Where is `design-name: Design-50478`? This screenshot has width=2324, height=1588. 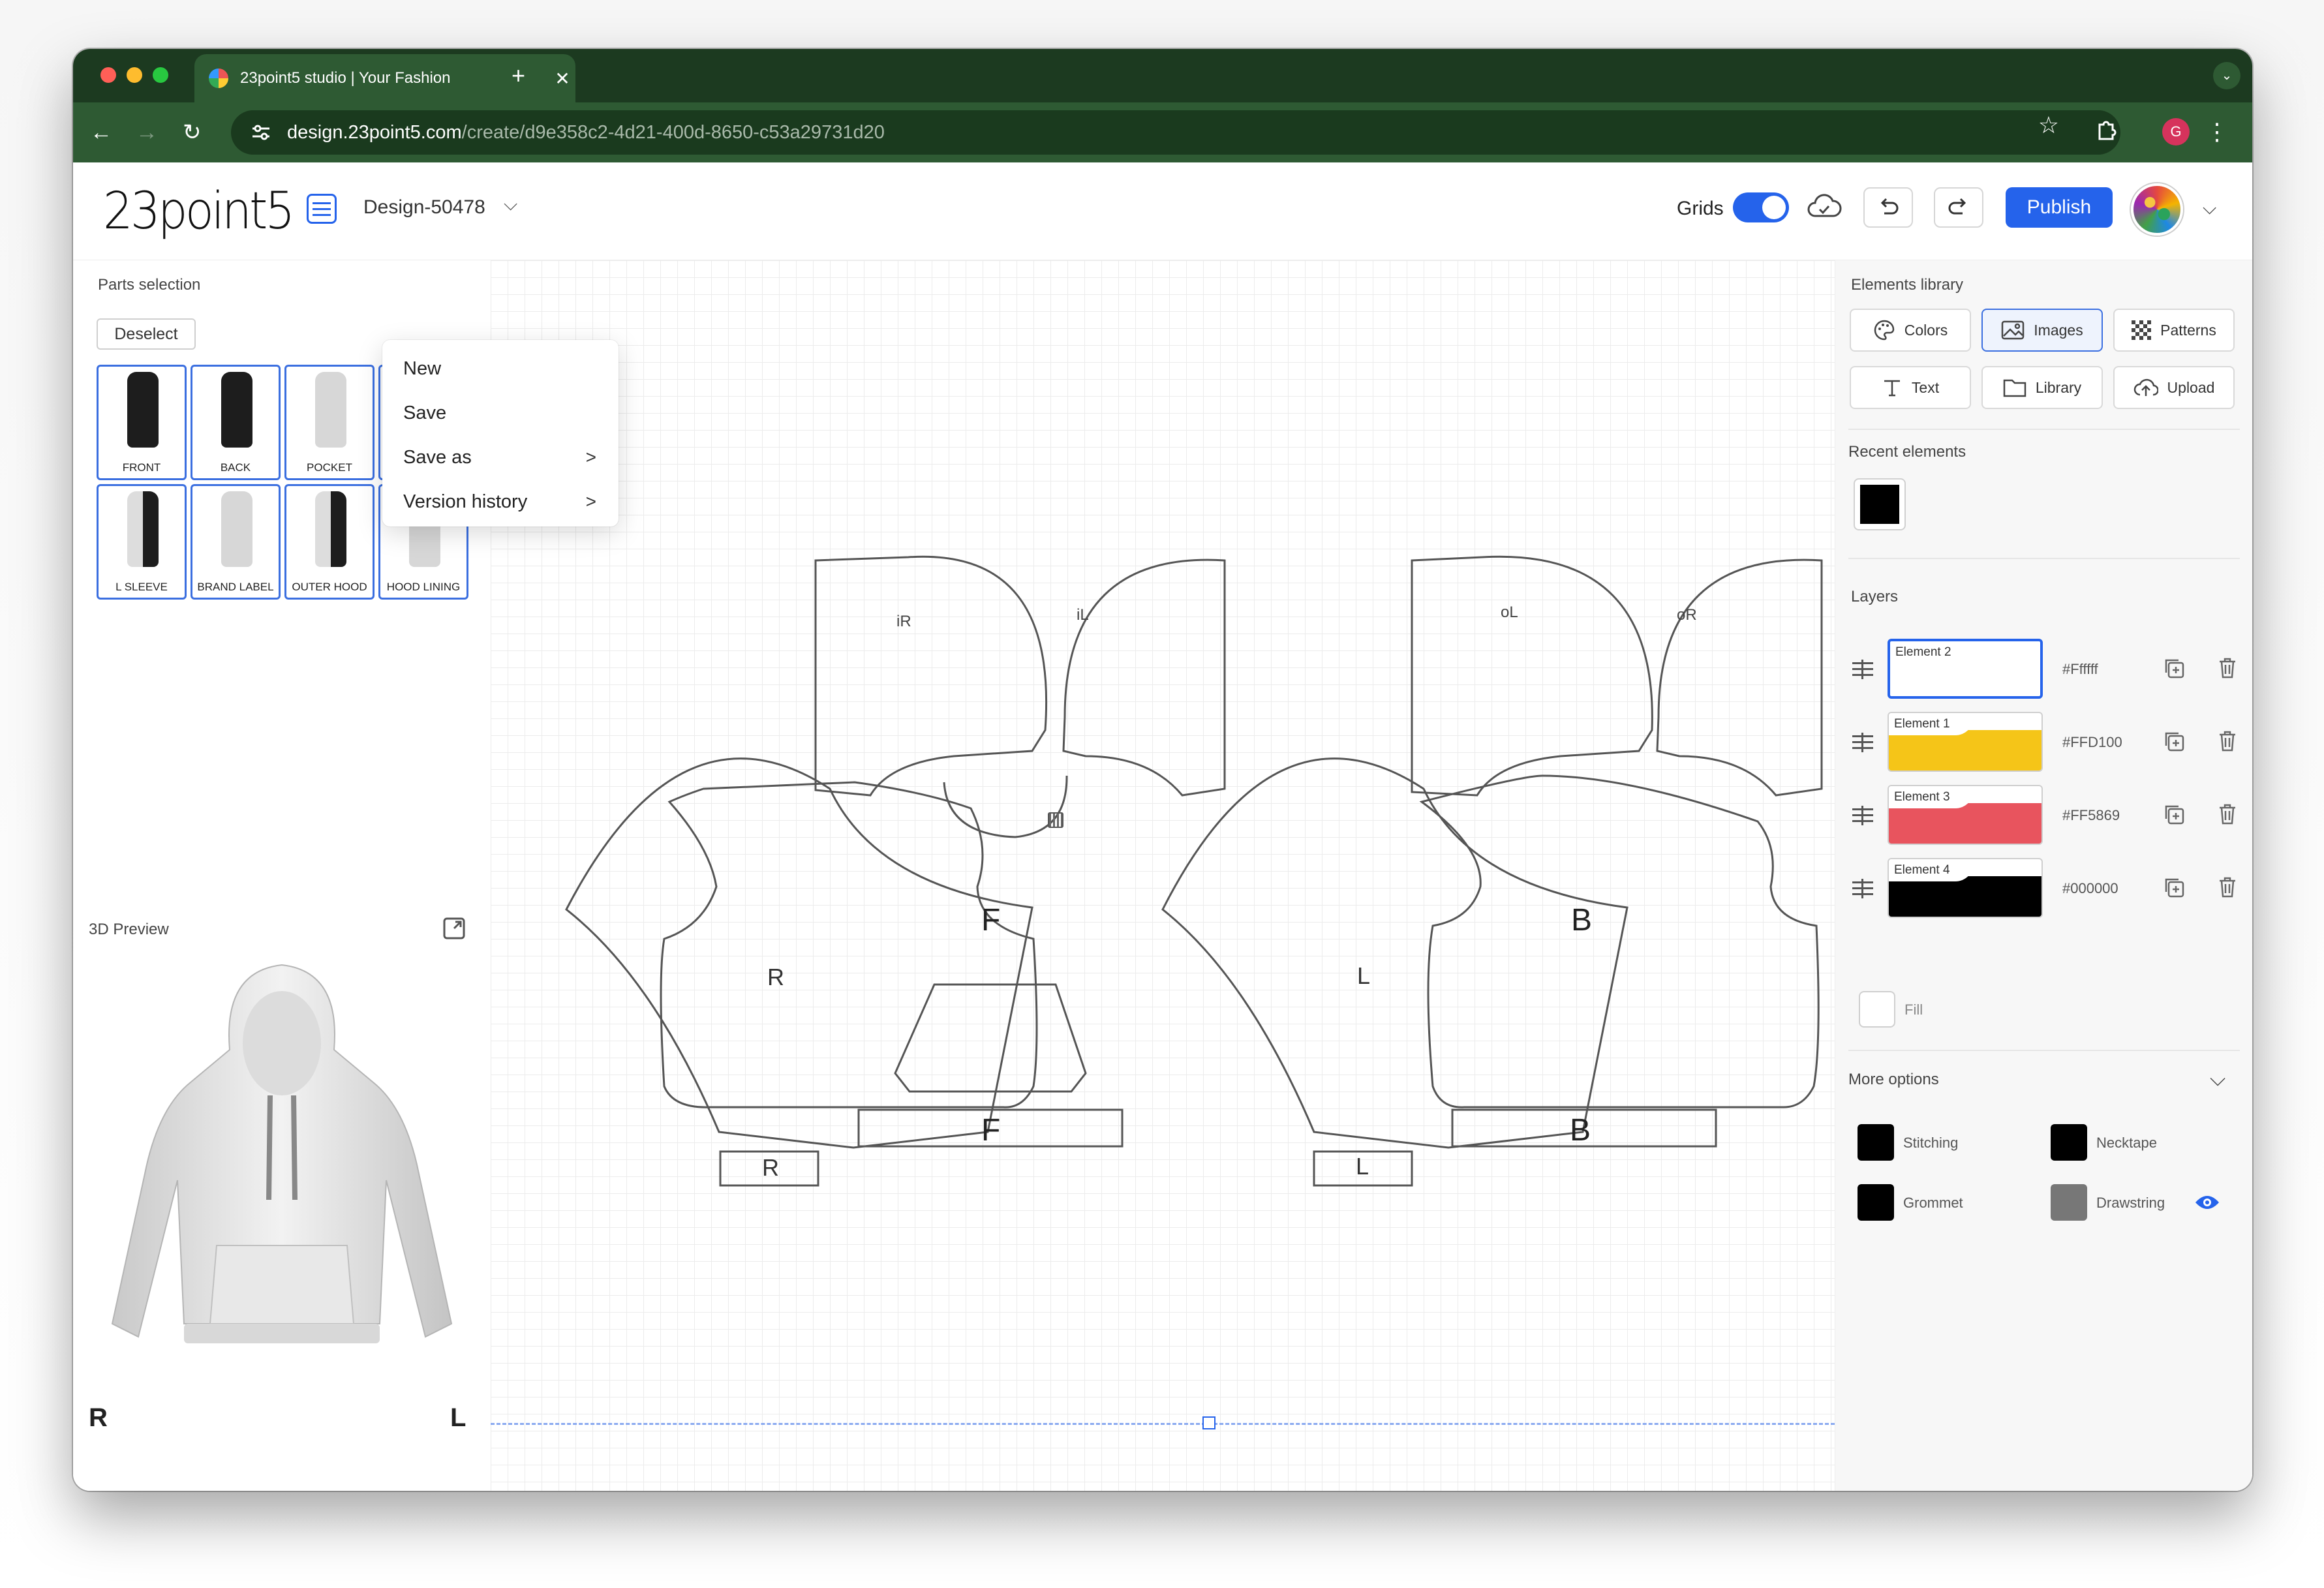
design-name: Design-50478 is located at coordinates (424, 207).